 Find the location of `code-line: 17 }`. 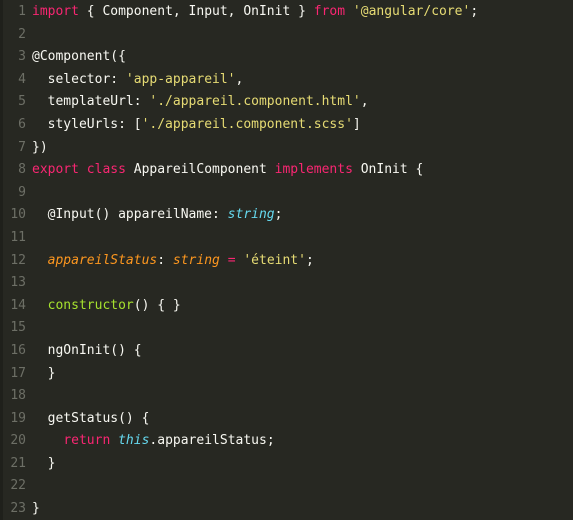

code-line: 17 } is located at coordinates (286, 374).